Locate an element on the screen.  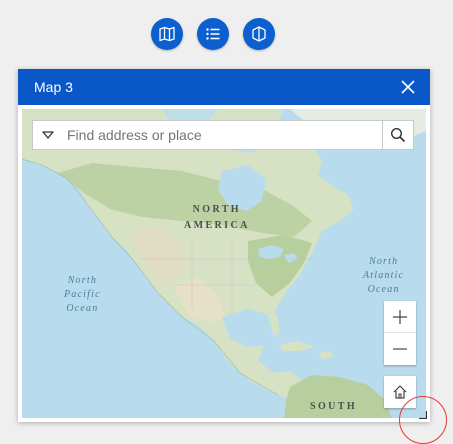
chevron-down-icon is located at coordinates (48, 135).